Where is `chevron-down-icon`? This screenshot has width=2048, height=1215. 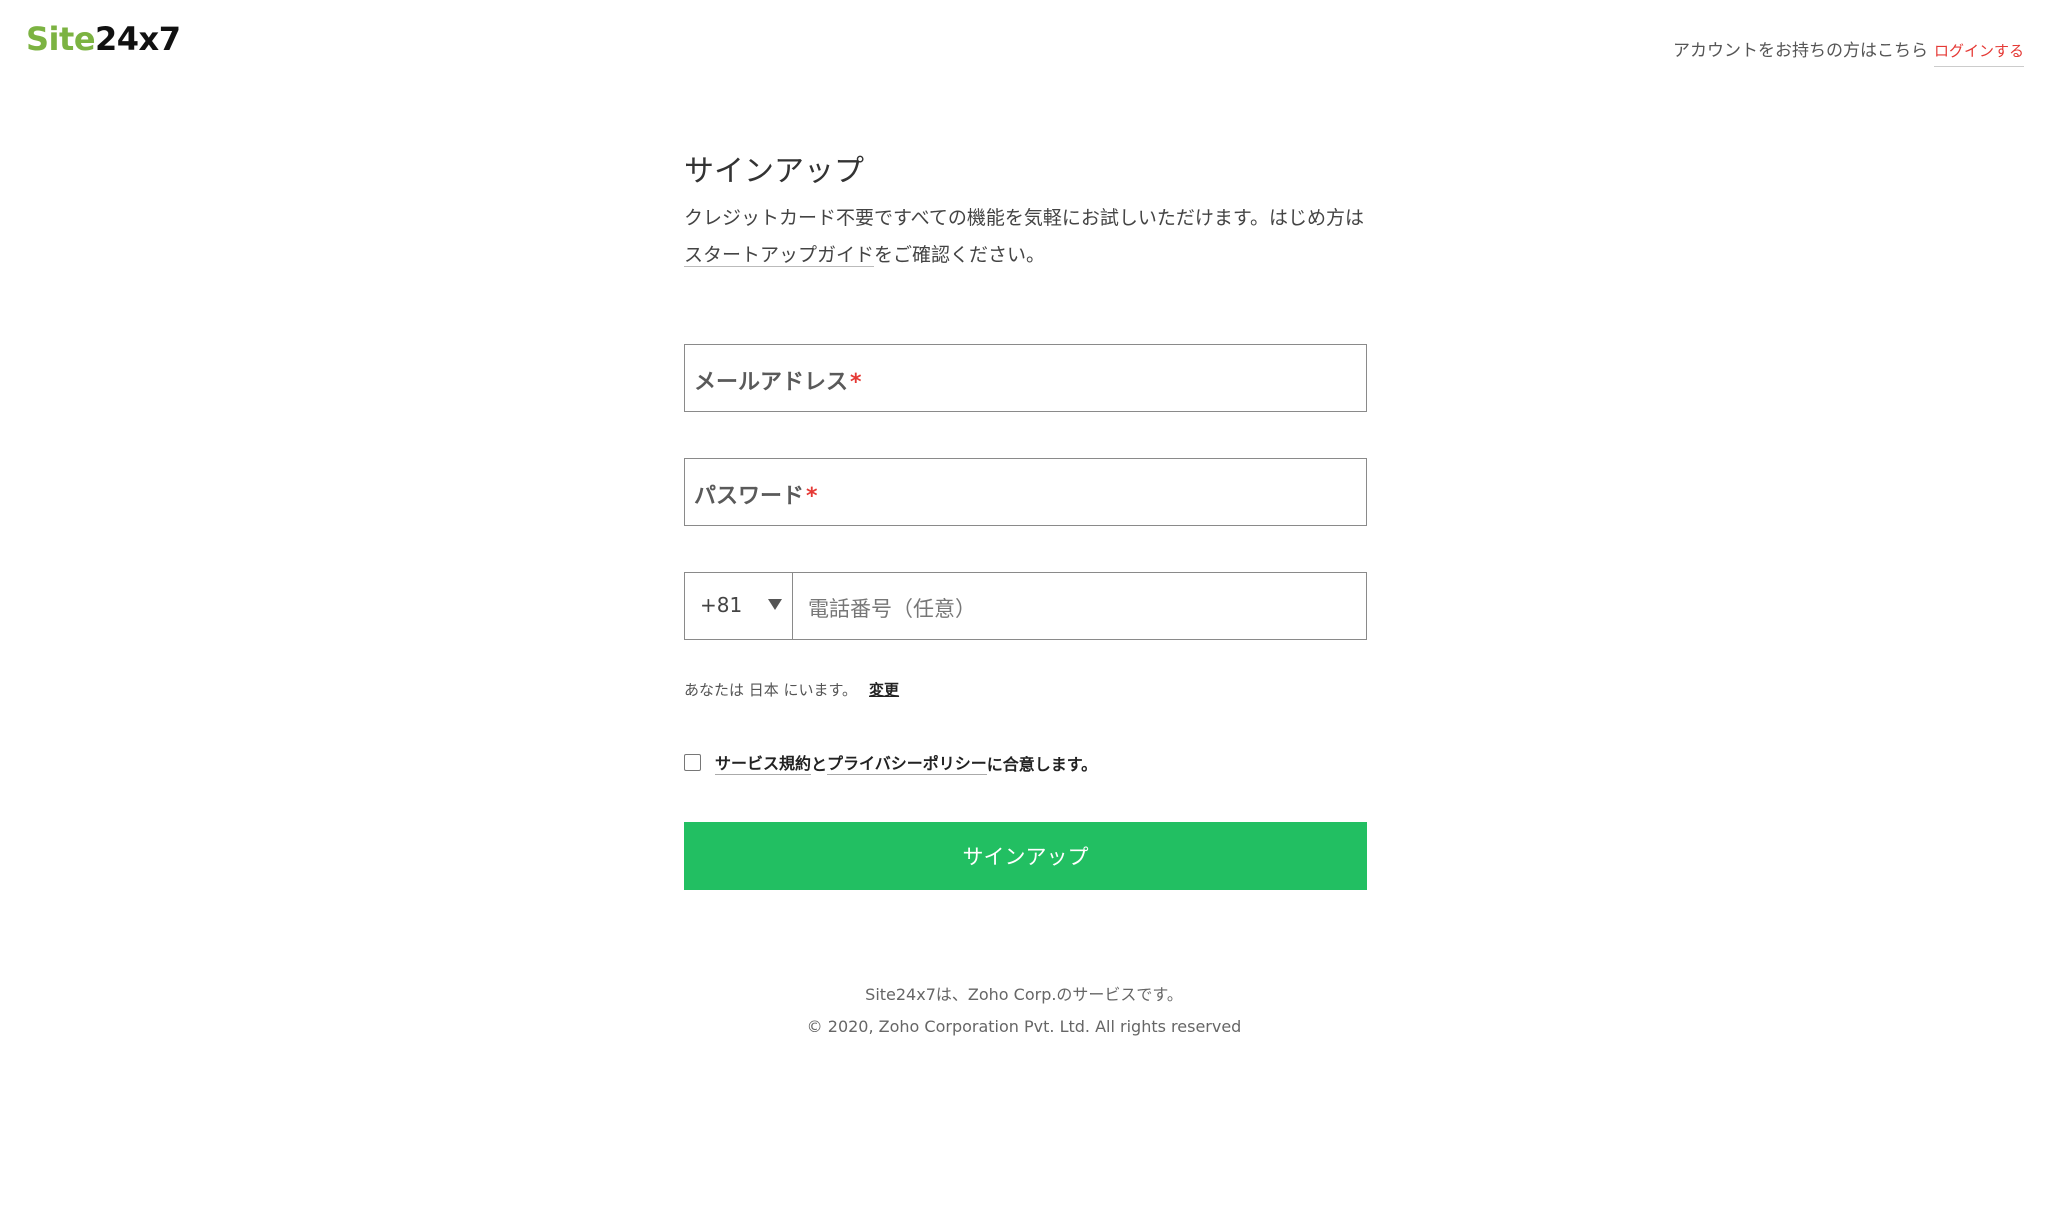
chevron-down-icon is located at coordinates (775, 604).